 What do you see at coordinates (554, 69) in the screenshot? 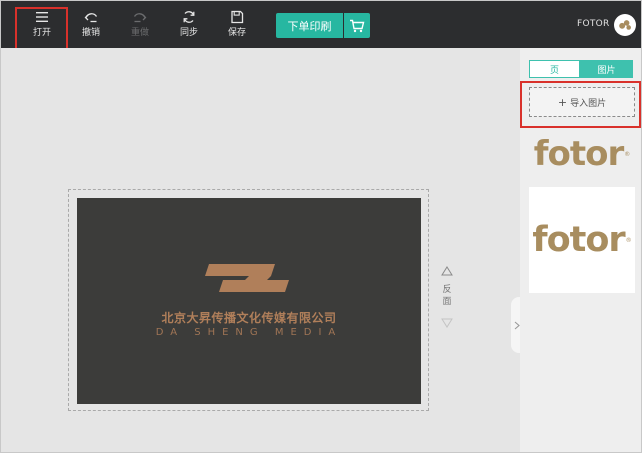
I see `tab-page: 页` at bounding box center [554, 69].